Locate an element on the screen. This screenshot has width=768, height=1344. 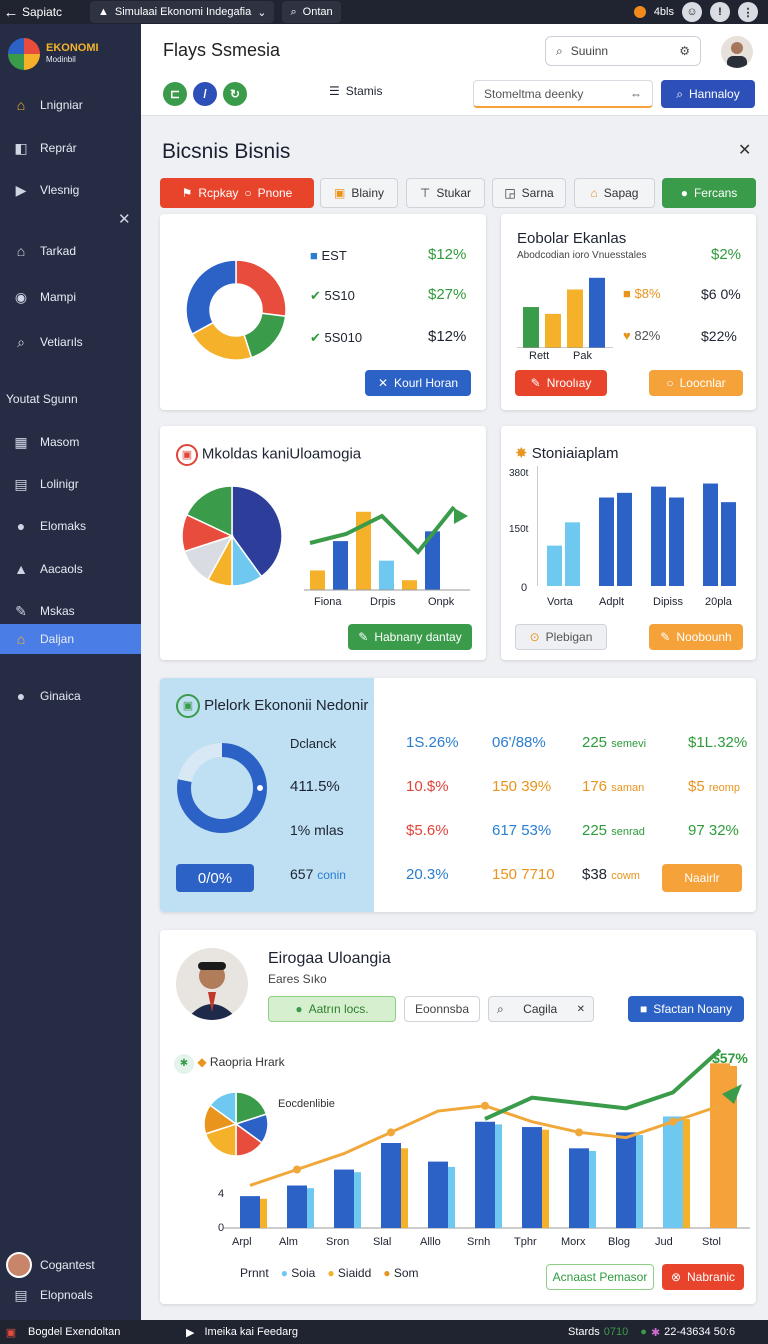
card-action-button: ✎ Nroolıay is located at coordinates (561, 383).